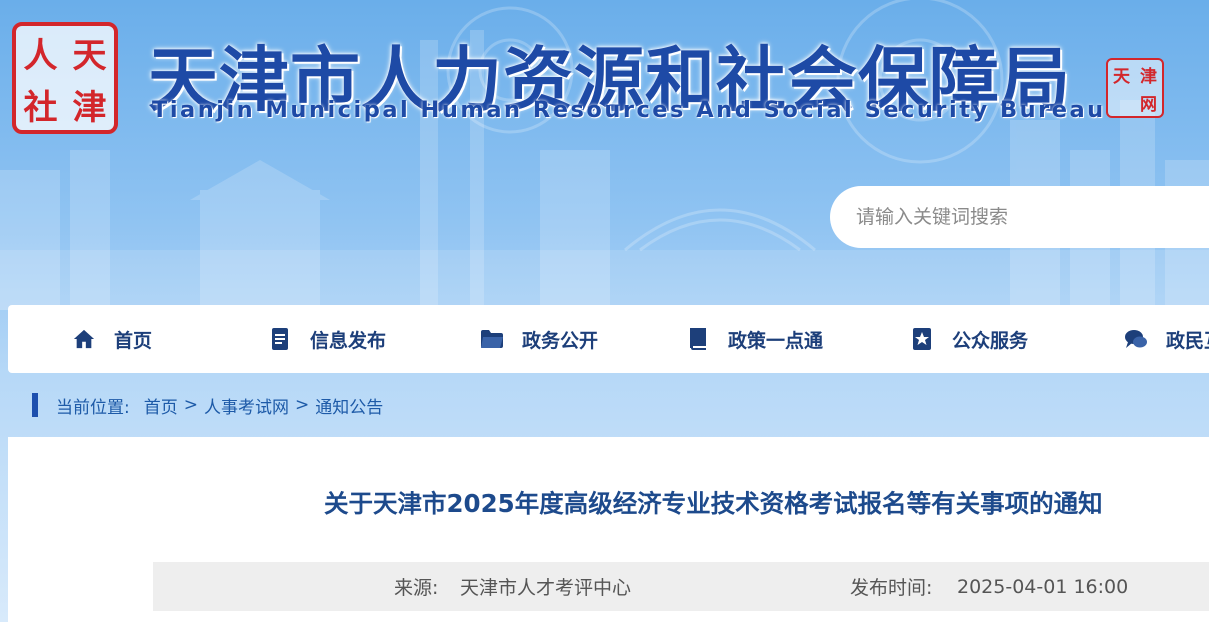 This screenshot has width=1209, height=622. What do you see at coordinates (65, 78) in the screenshot?
I see `bureau-logo: 人 天 社 津` at bounding box center [65, 78].